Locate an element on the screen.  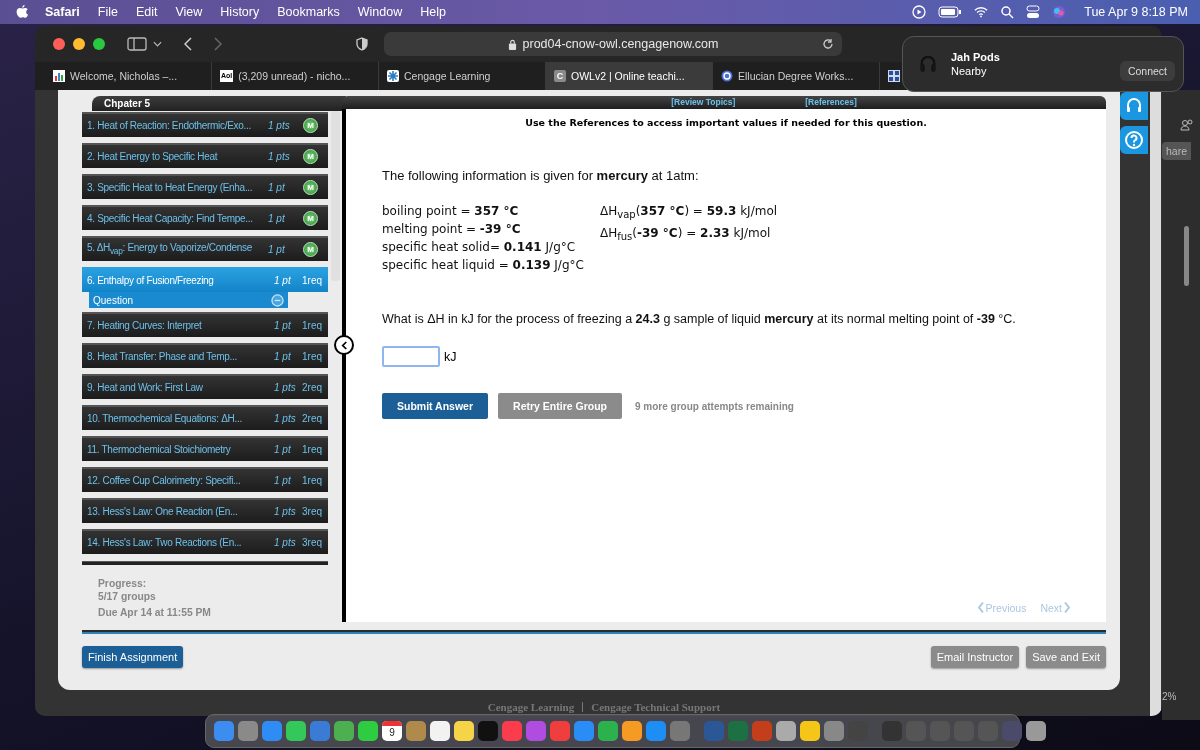
menu-item: History is located at coordinates (240, 12).